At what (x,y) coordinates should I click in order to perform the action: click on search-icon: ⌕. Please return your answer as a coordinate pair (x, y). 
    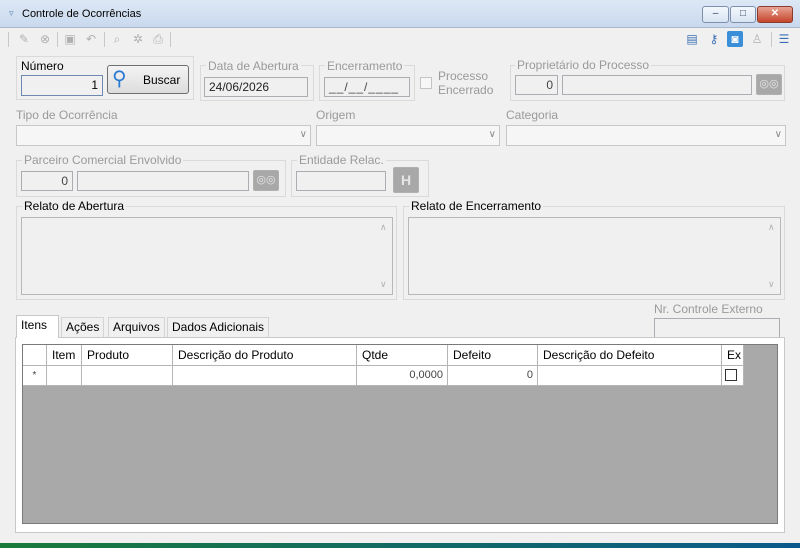
    Looking at the image, I should click on (117, 39).